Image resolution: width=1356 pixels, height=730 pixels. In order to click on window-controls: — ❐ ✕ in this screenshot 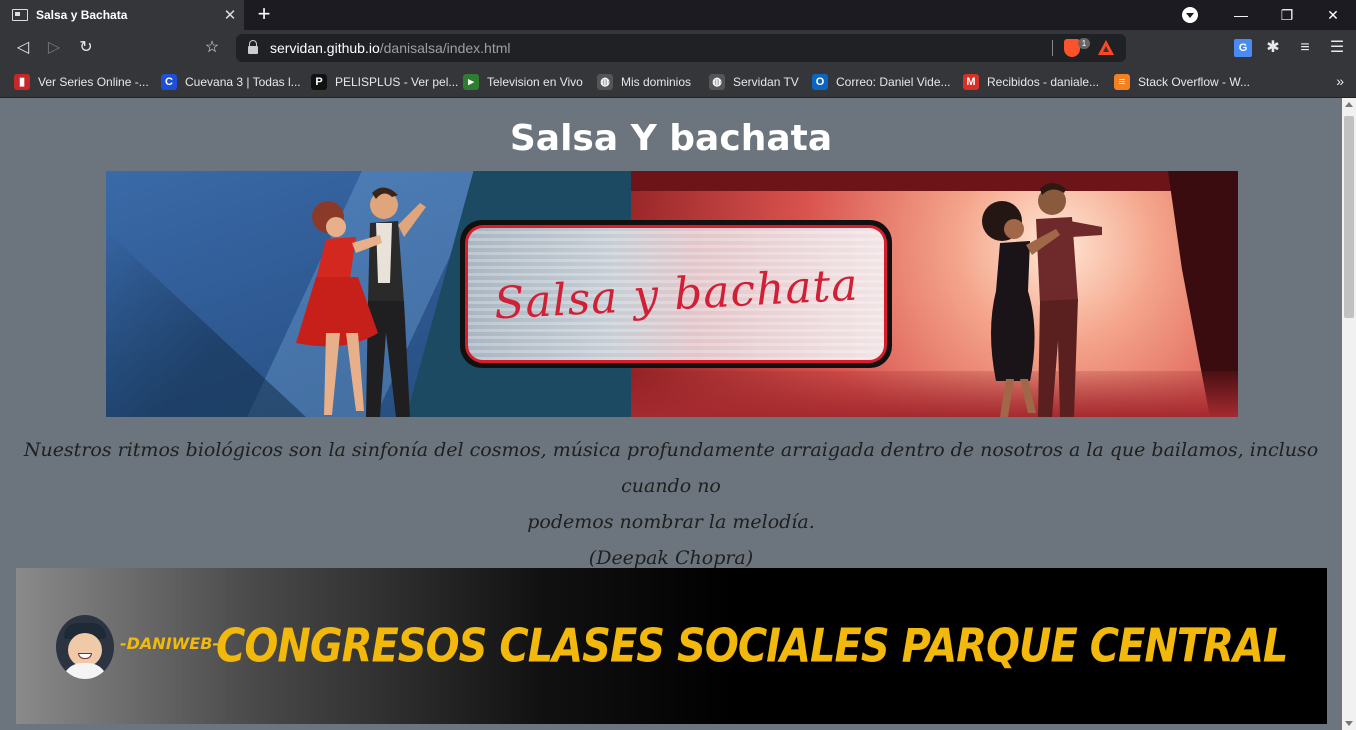, I will do `click(1269, 15)`.